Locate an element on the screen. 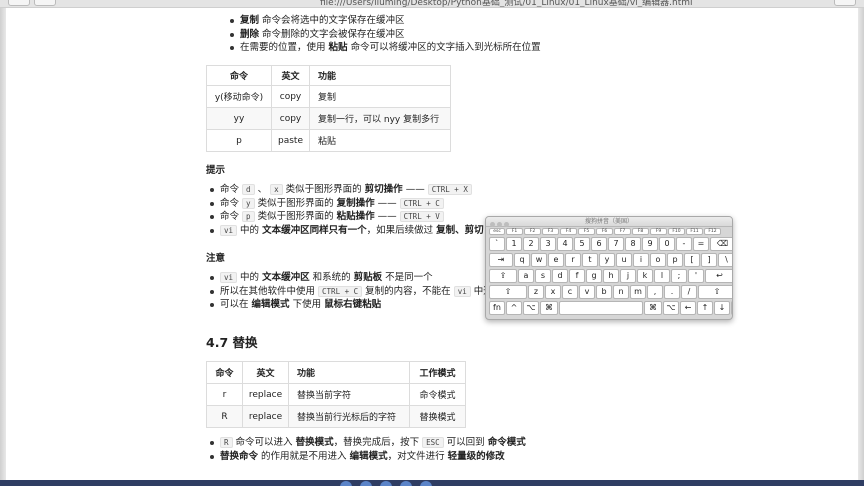 This screenshot has height=486, width=864. keyboard-key: [ is located at coordinates (692, 260).